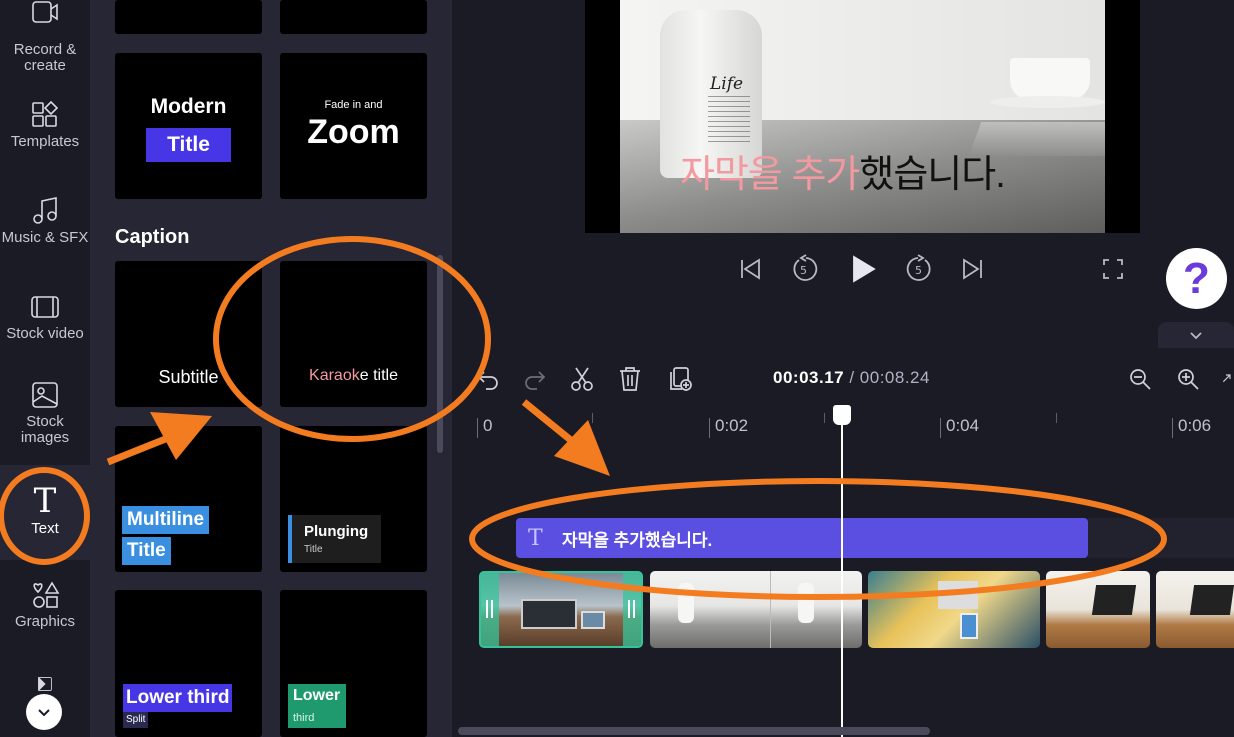 This screenshot has height=737, width=1234. I want to click on zoom-out-button, so click(1140, 379).